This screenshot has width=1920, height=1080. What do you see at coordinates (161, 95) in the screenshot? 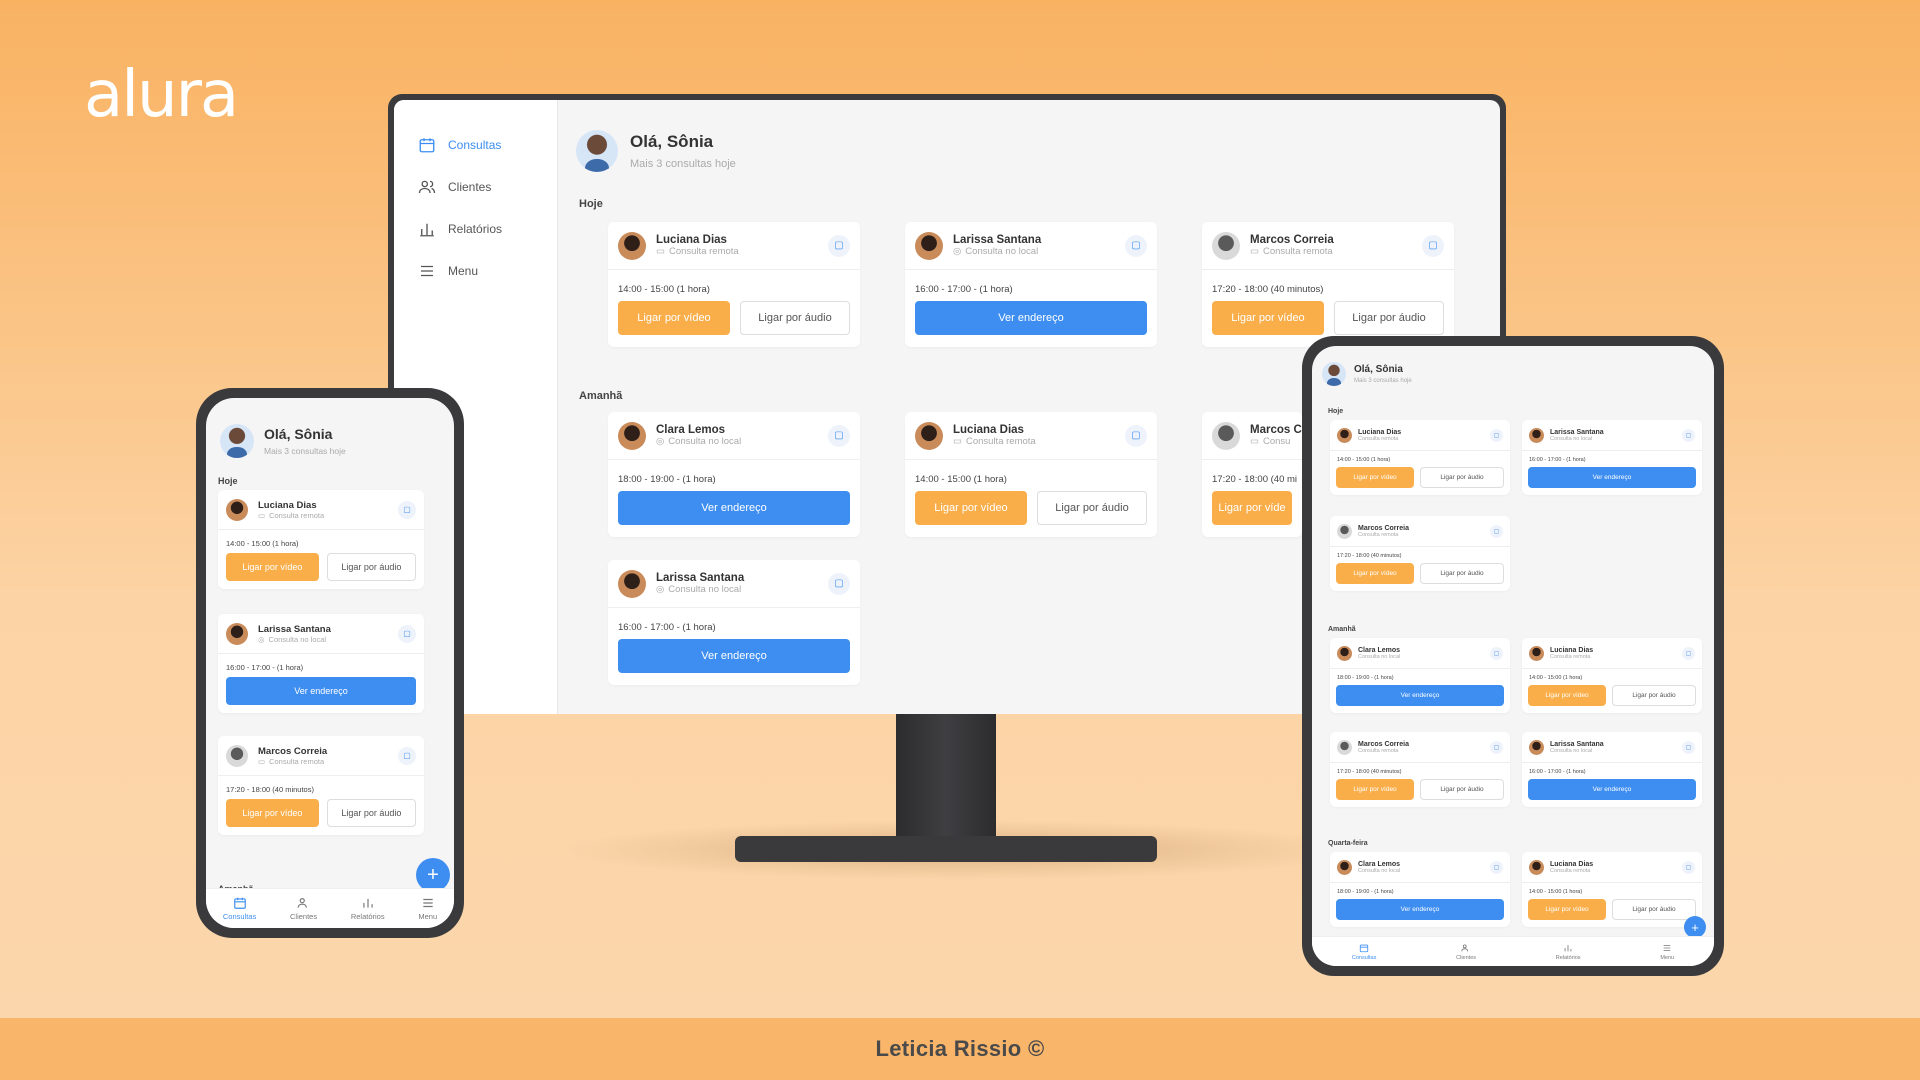
I see `alura-logo: alura` at bounding box center [161, 95].